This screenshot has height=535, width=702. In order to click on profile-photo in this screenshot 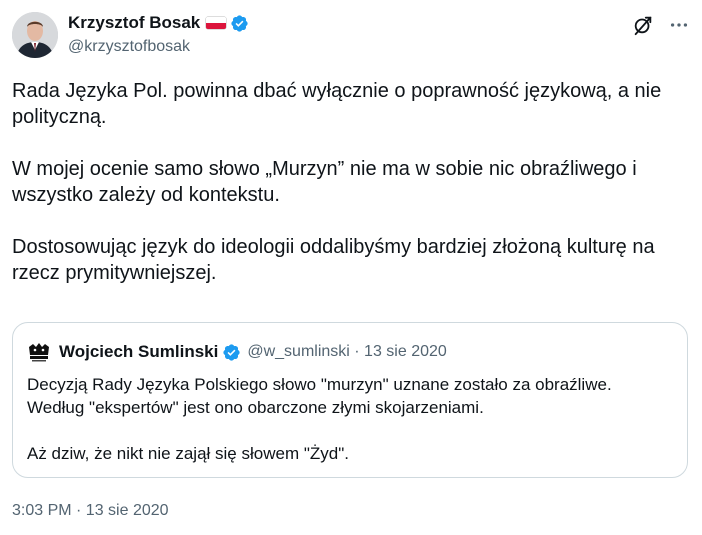, I will do `click(35, 35)`.